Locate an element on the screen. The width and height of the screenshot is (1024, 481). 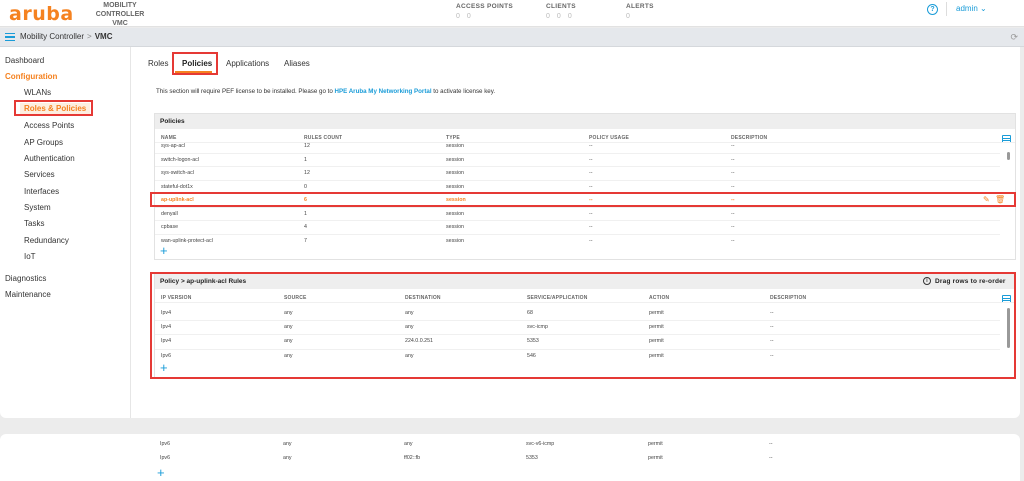
tab-aliases: Aliases is located at coordinates (297, 63).